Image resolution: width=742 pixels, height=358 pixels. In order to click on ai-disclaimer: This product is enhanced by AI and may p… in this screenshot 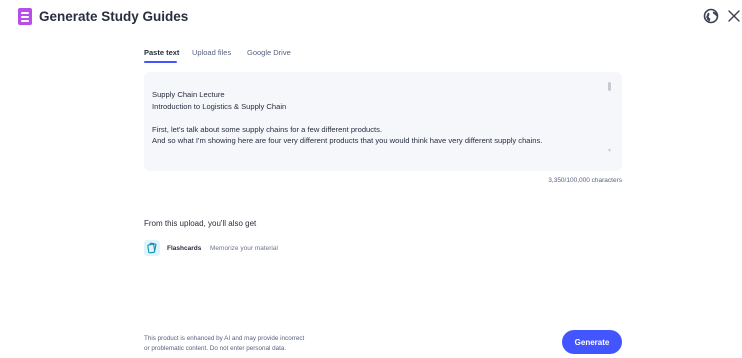, I will do `click(224, 344)`.